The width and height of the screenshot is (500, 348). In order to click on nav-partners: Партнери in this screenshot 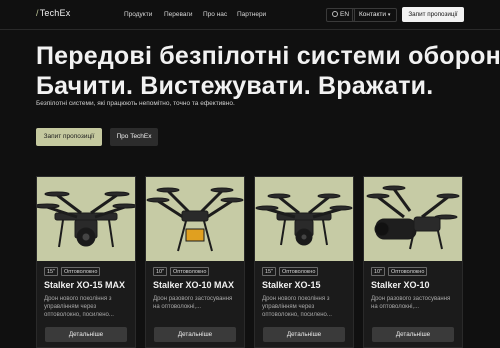, I will do `click(251, 14)`.